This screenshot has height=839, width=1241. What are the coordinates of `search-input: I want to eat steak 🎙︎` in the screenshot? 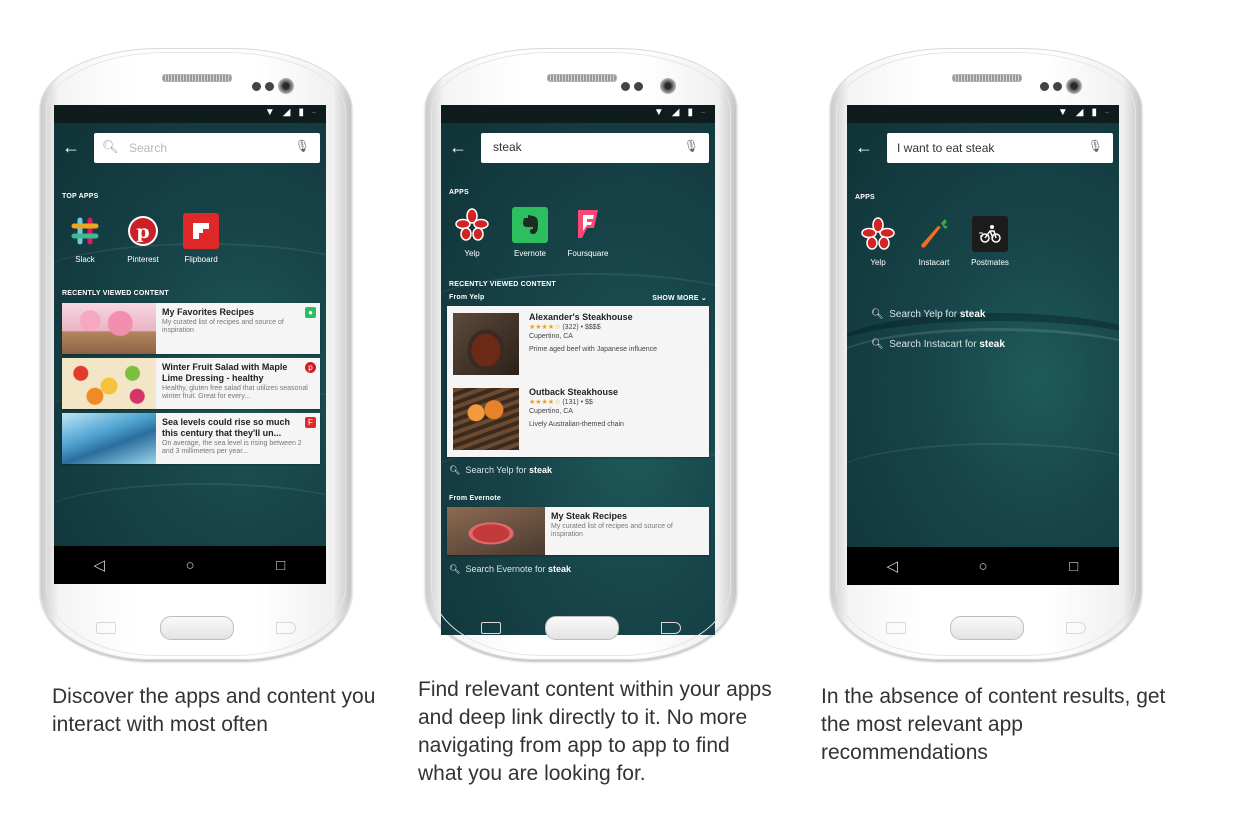 It's located at (1000, 148).